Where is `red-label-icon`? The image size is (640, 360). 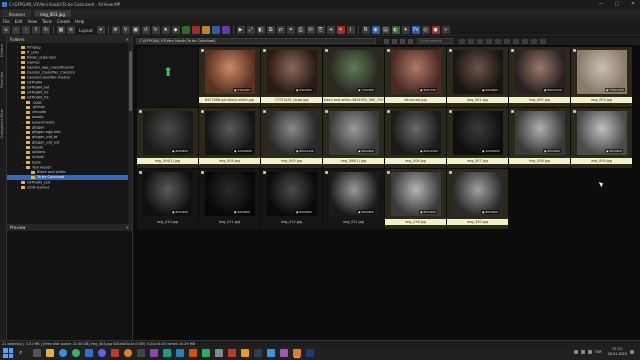 red-label-icon is located at coordinates (195, 30).